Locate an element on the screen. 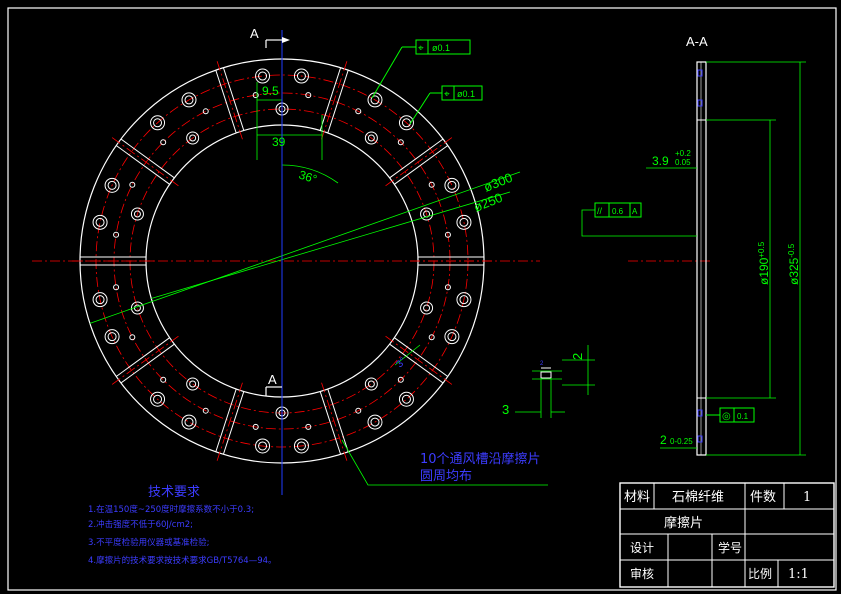  groove-detail: 3 2 2 is located at coordinates (548, 381).